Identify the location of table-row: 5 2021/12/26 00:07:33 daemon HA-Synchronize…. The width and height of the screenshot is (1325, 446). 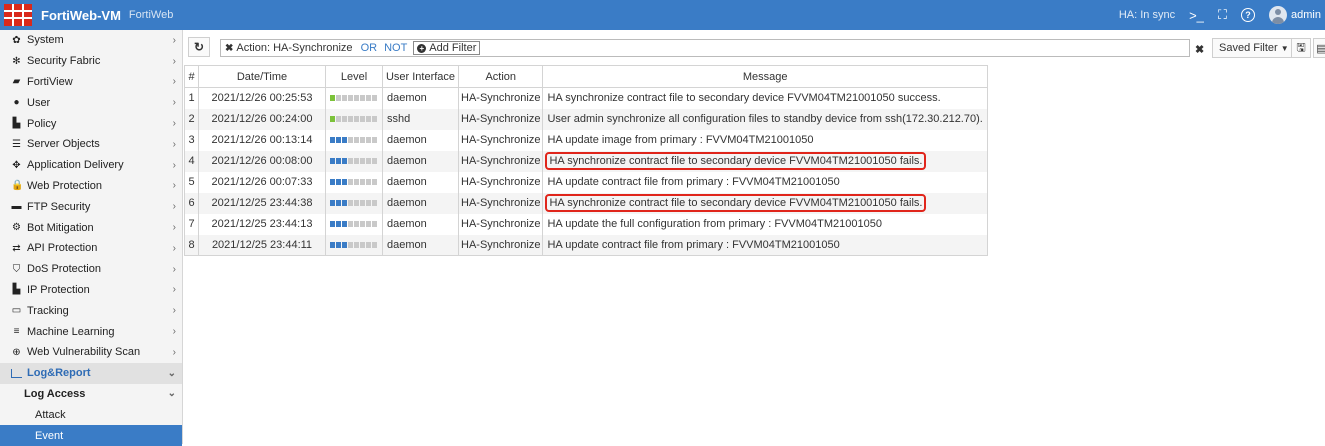
(586, 182).